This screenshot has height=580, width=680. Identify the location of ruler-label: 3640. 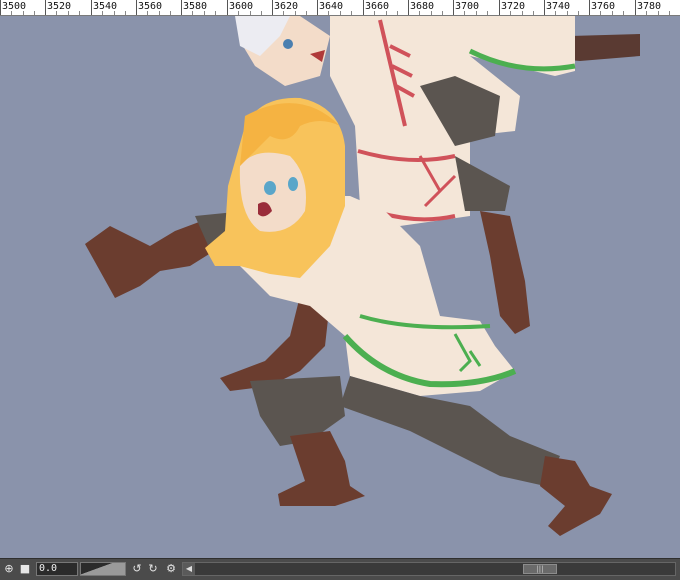
(331, 6).